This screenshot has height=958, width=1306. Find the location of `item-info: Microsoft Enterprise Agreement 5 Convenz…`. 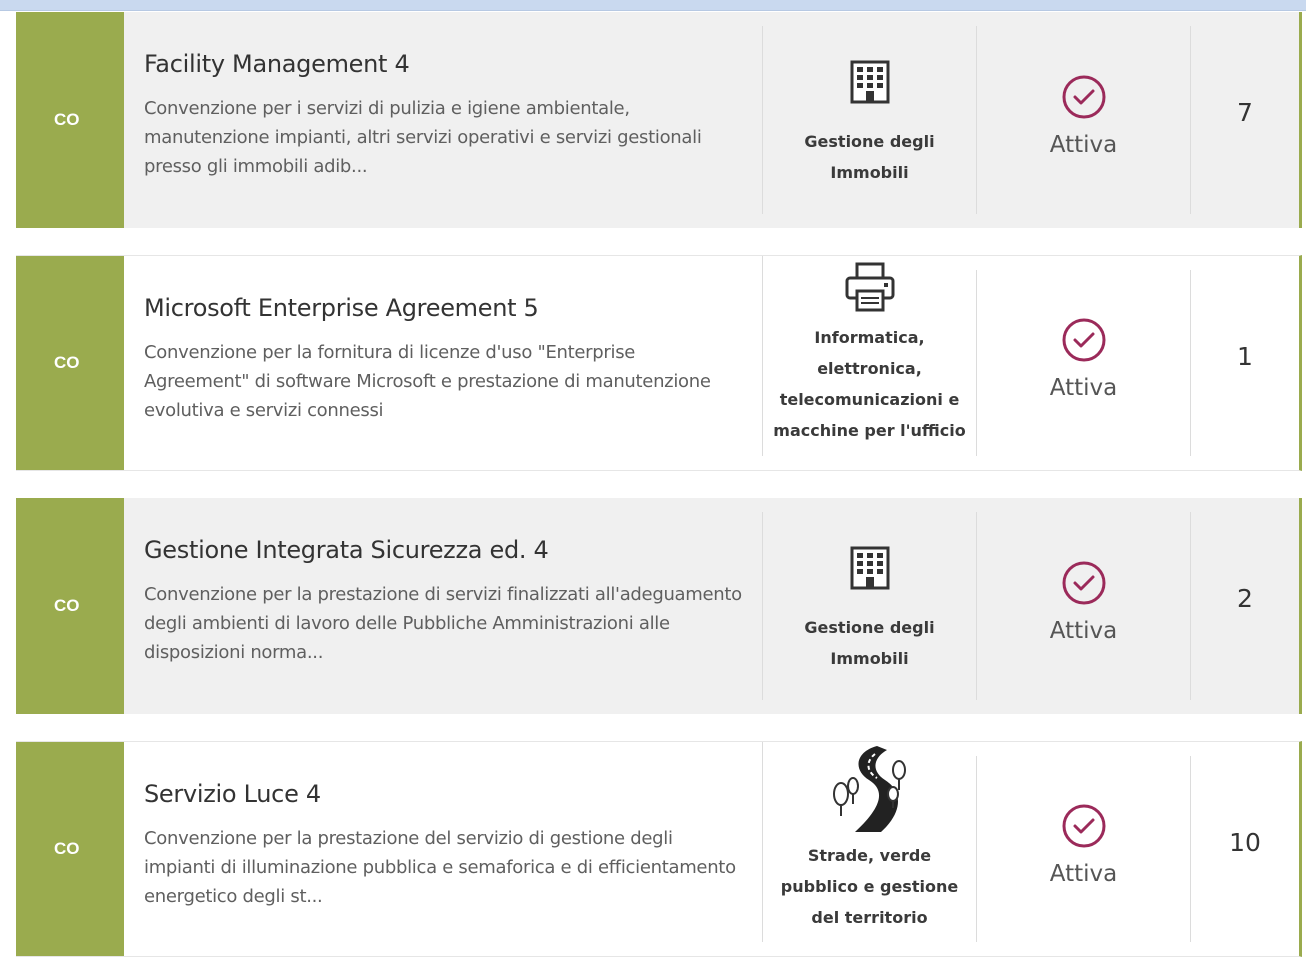

item-info: Microsoft Enterprise Agreement 5 Convenz… is located at coordinates (443, 363).